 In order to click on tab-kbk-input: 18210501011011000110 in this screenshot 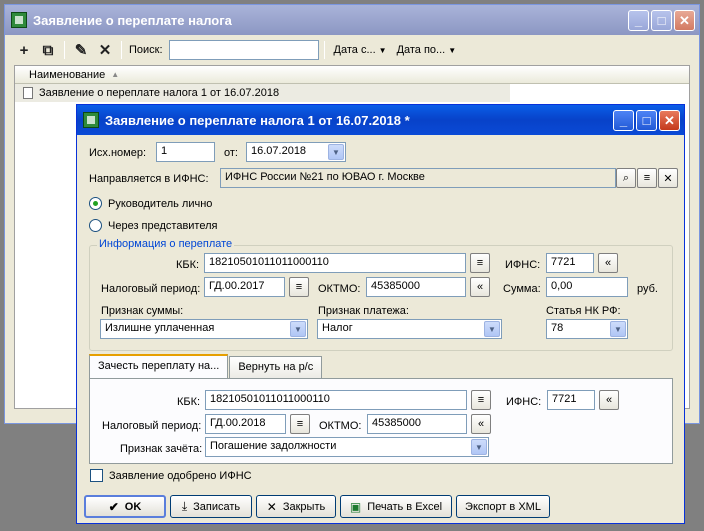, I will do `click(336, 400)`.